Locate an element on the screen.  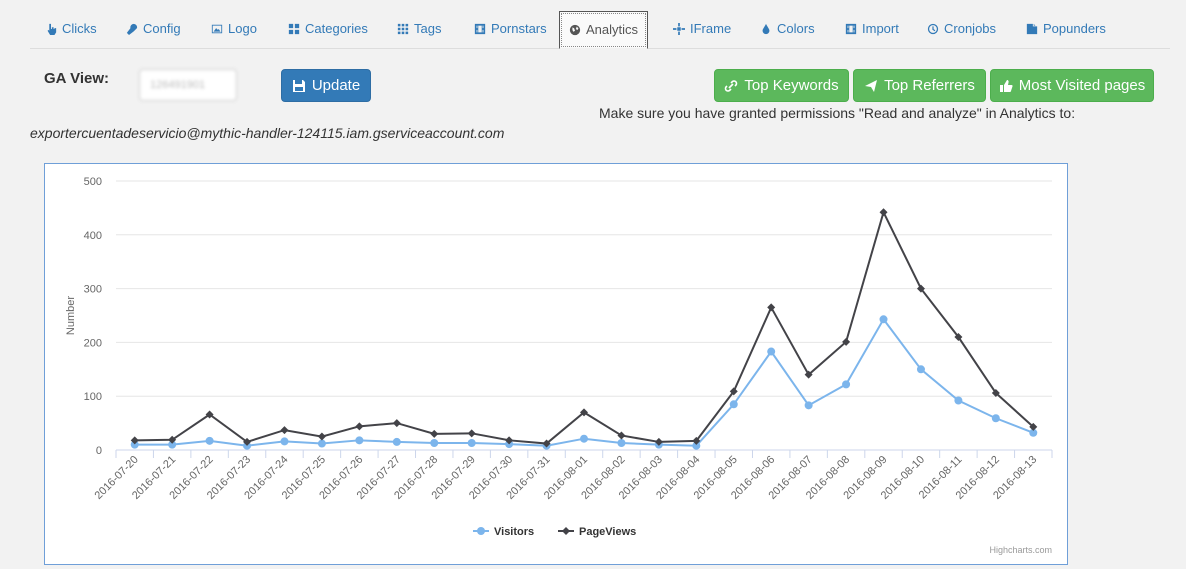
image-icon is located at coordinates (217, 28).